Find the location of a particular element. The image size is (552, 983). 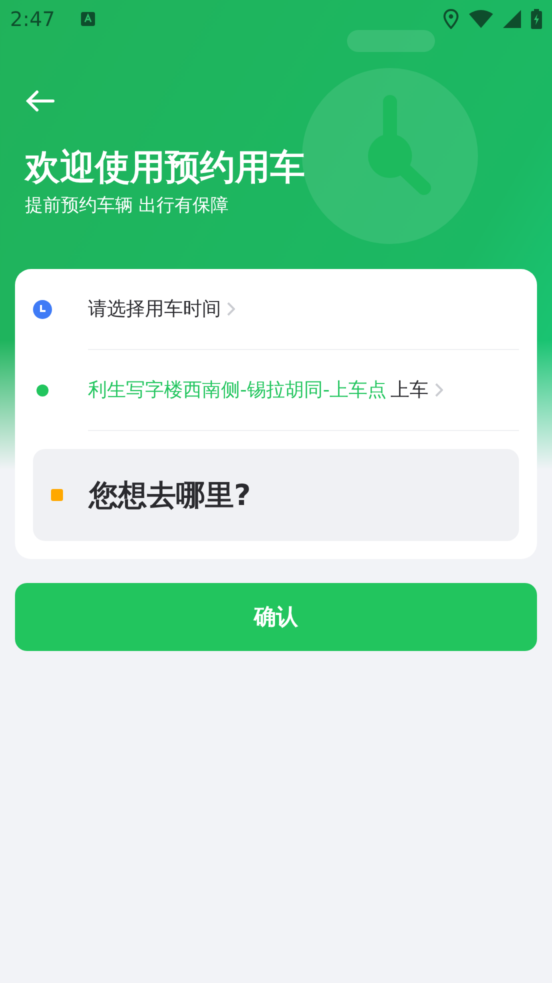

wifi-icon is located at coordinates (481, 19).